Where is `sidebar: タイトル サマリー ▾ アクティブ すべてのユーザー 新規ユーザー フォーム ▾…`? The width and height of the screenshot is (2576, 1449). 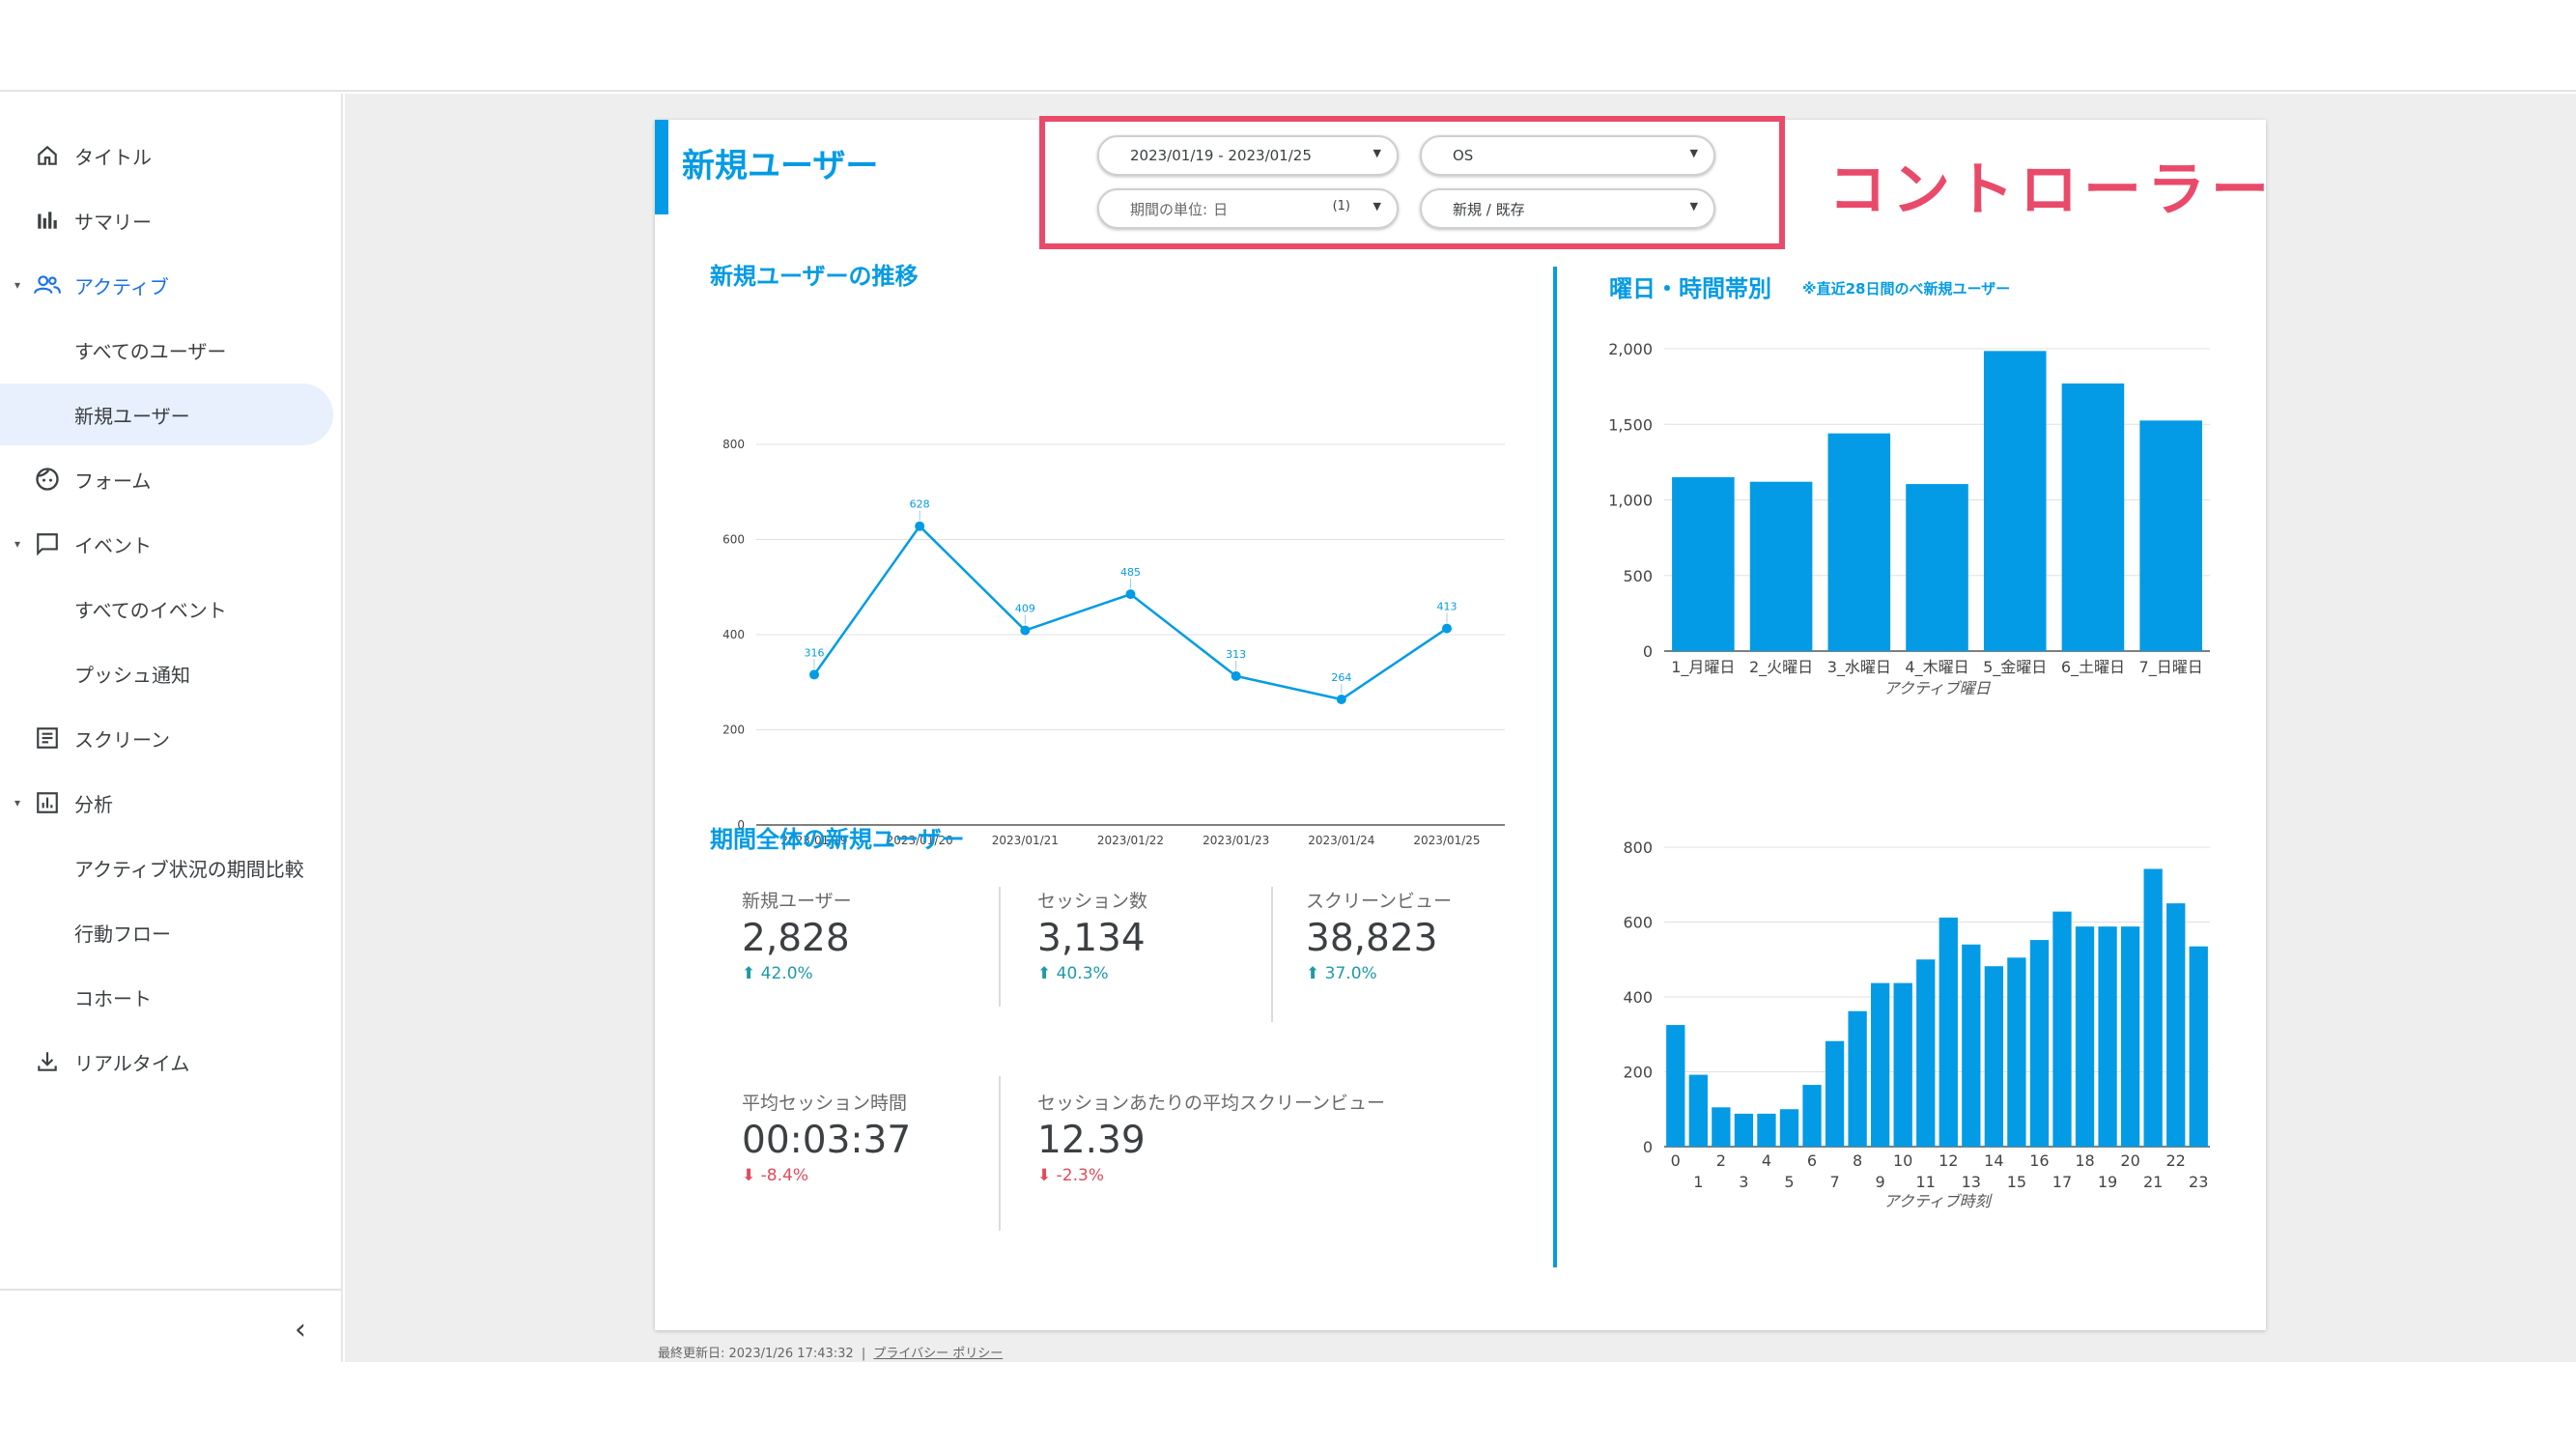
sidebar: タイトル サマリー ▾ アクティブ すべてのユーザー 新規ユーザー フォーム ▾… is located at coordinates (171, 728).